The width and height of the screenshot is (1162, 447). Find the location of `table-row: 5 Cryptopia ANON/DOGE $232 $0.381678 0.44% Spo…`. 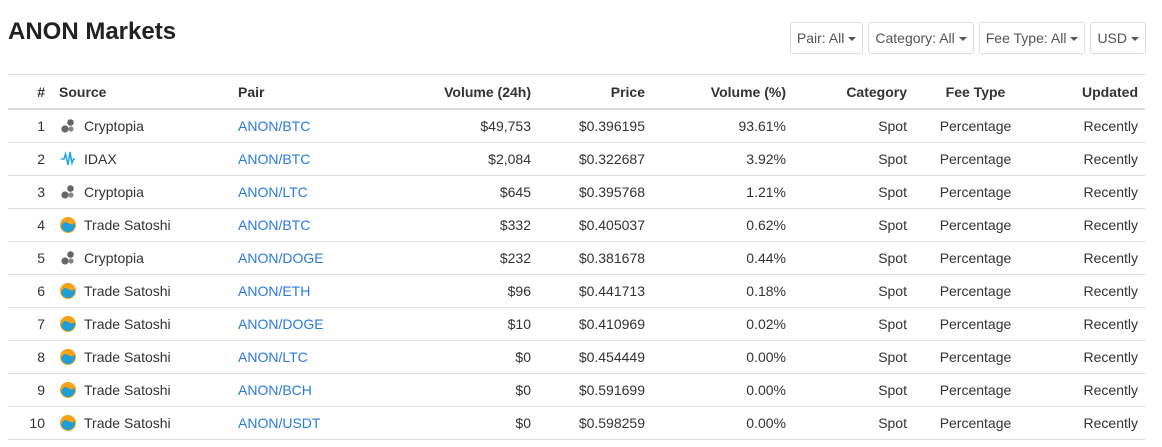

table-row: 5 Cryptopia ANON/DOGE $232 $0.381678 0.44% Spo… is located at coordinates (576, 258).